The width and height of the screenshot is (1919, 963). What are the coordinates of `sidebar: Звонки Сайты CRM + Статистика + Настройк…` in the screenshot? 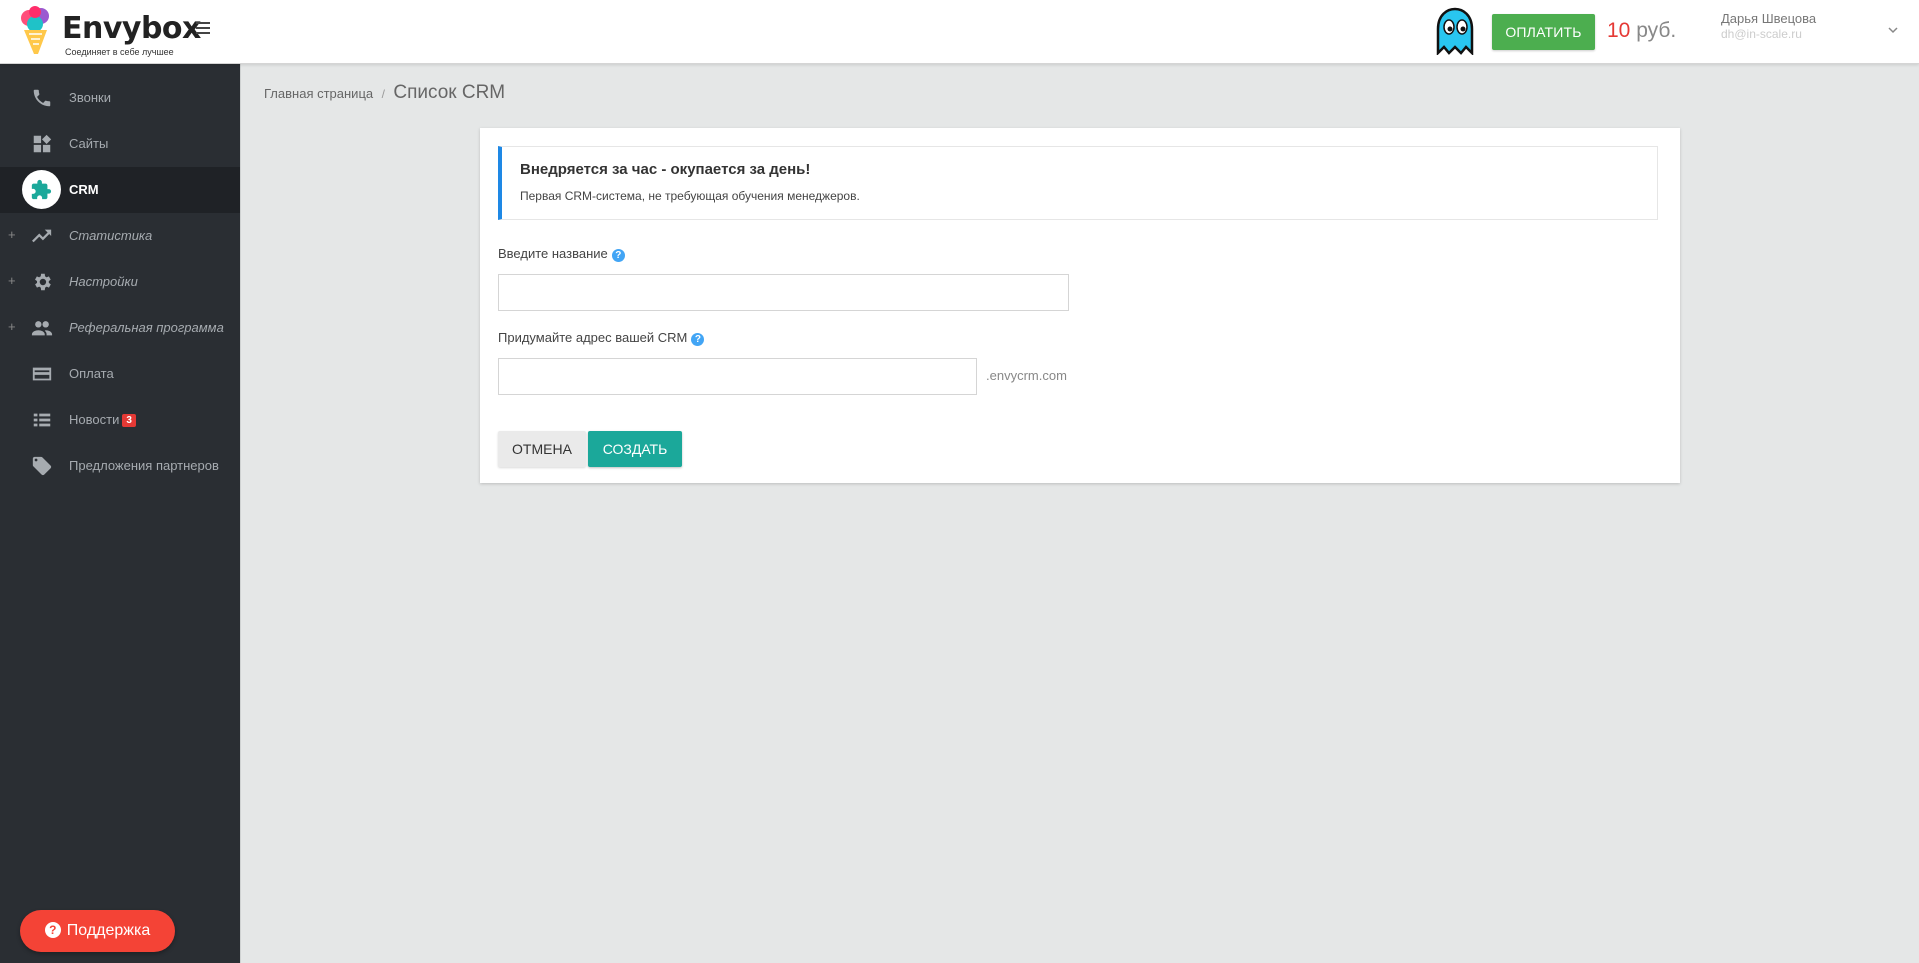 It's located at (120, 513).